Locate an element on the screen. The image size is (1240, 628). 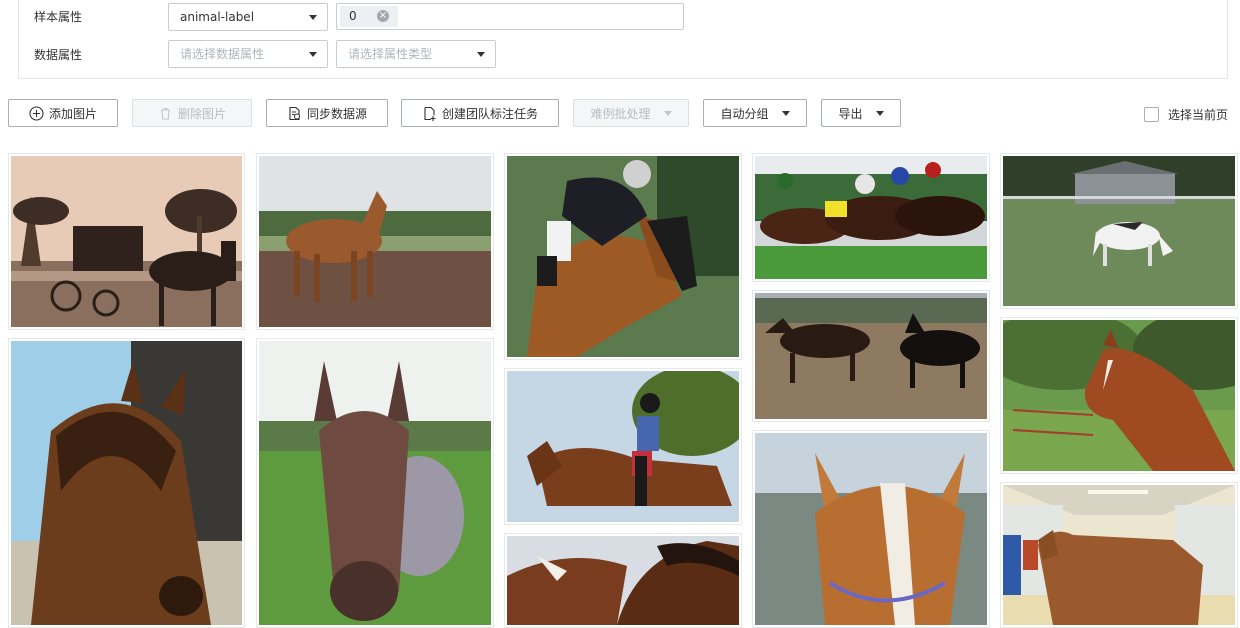
attr-type-placeholder: 请选择属性类型 is located at coordinates (390, 54).